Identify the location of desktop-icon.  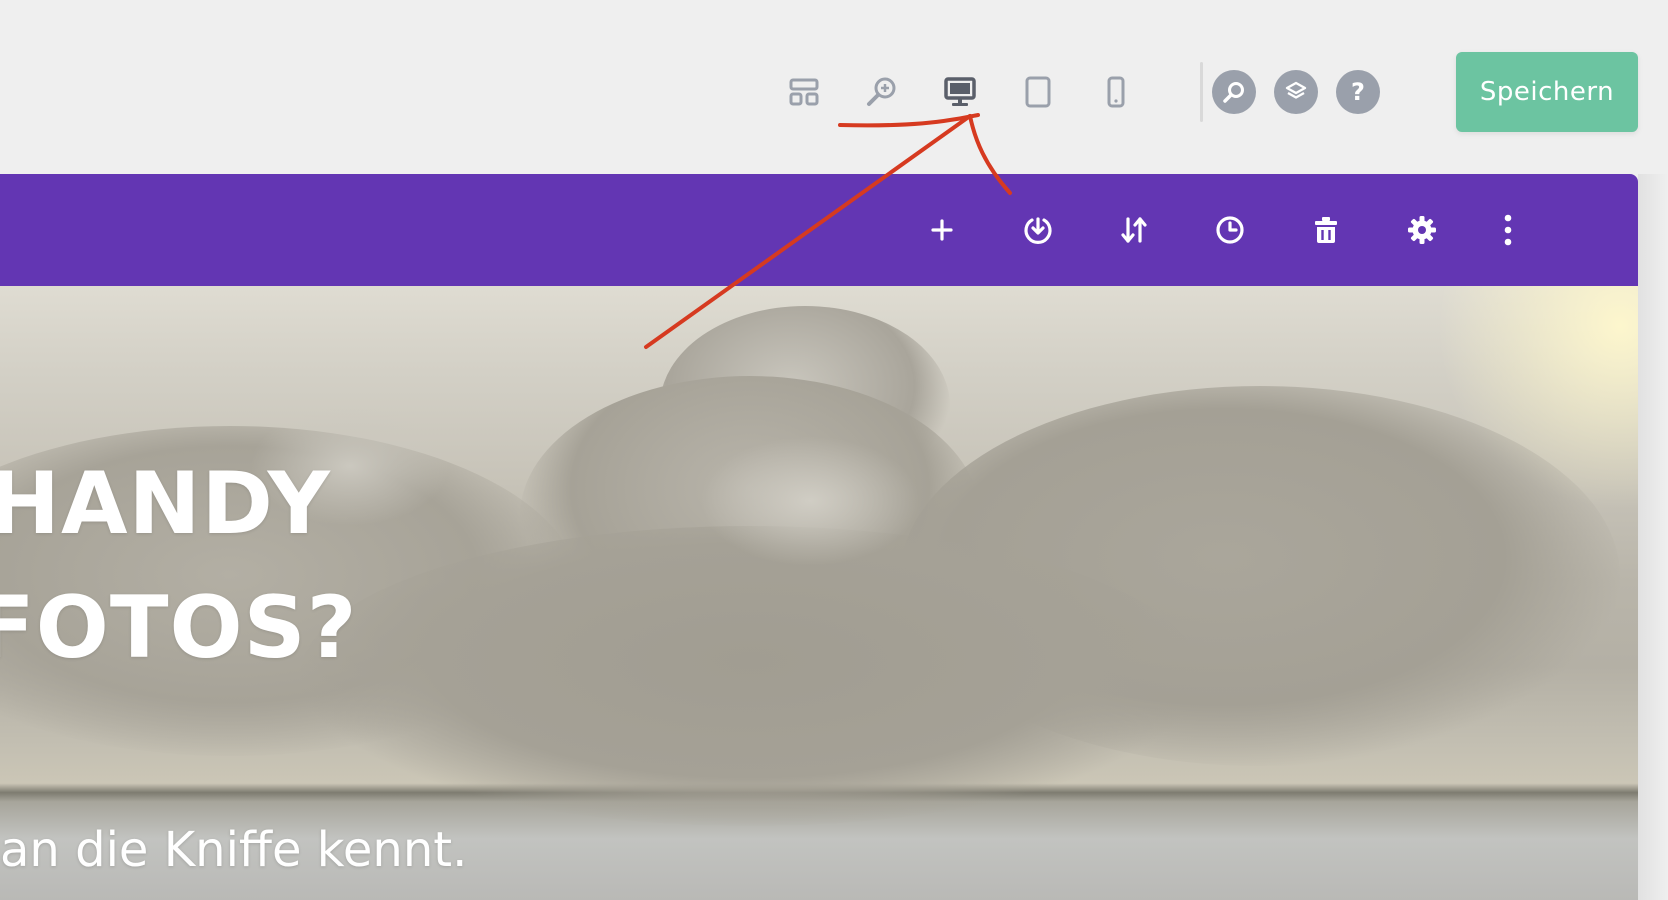
(960, 92).